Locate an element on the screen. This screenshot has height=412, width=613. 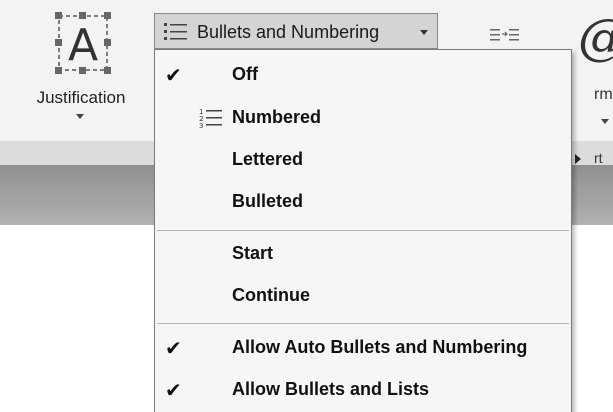
svg-text: A is located at coordinates (83, 45).